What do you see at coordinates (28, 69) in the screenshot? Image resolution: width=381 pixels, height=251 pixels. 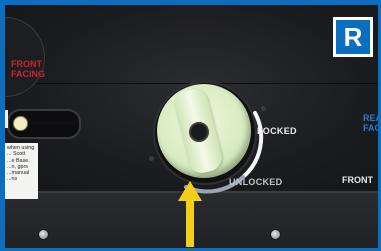 I see `front-facing-label: FRONT FACING` at bounding box center [28, 69].